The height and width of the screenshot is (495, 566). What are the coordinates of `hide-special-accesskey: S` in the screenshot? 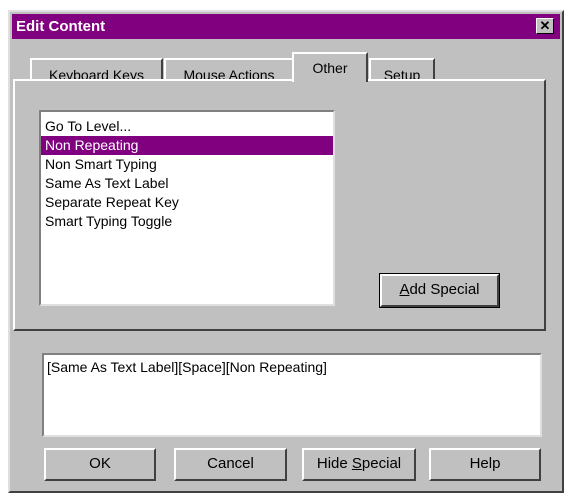 It's located at (356, 463).